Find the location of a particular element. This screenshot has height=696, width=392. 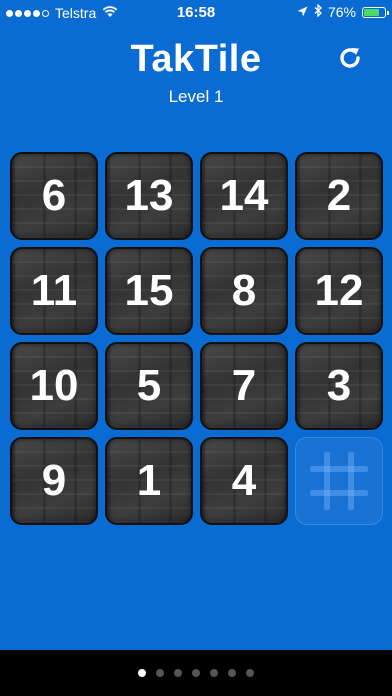

empty-tile is located at coordinates (339, 481).